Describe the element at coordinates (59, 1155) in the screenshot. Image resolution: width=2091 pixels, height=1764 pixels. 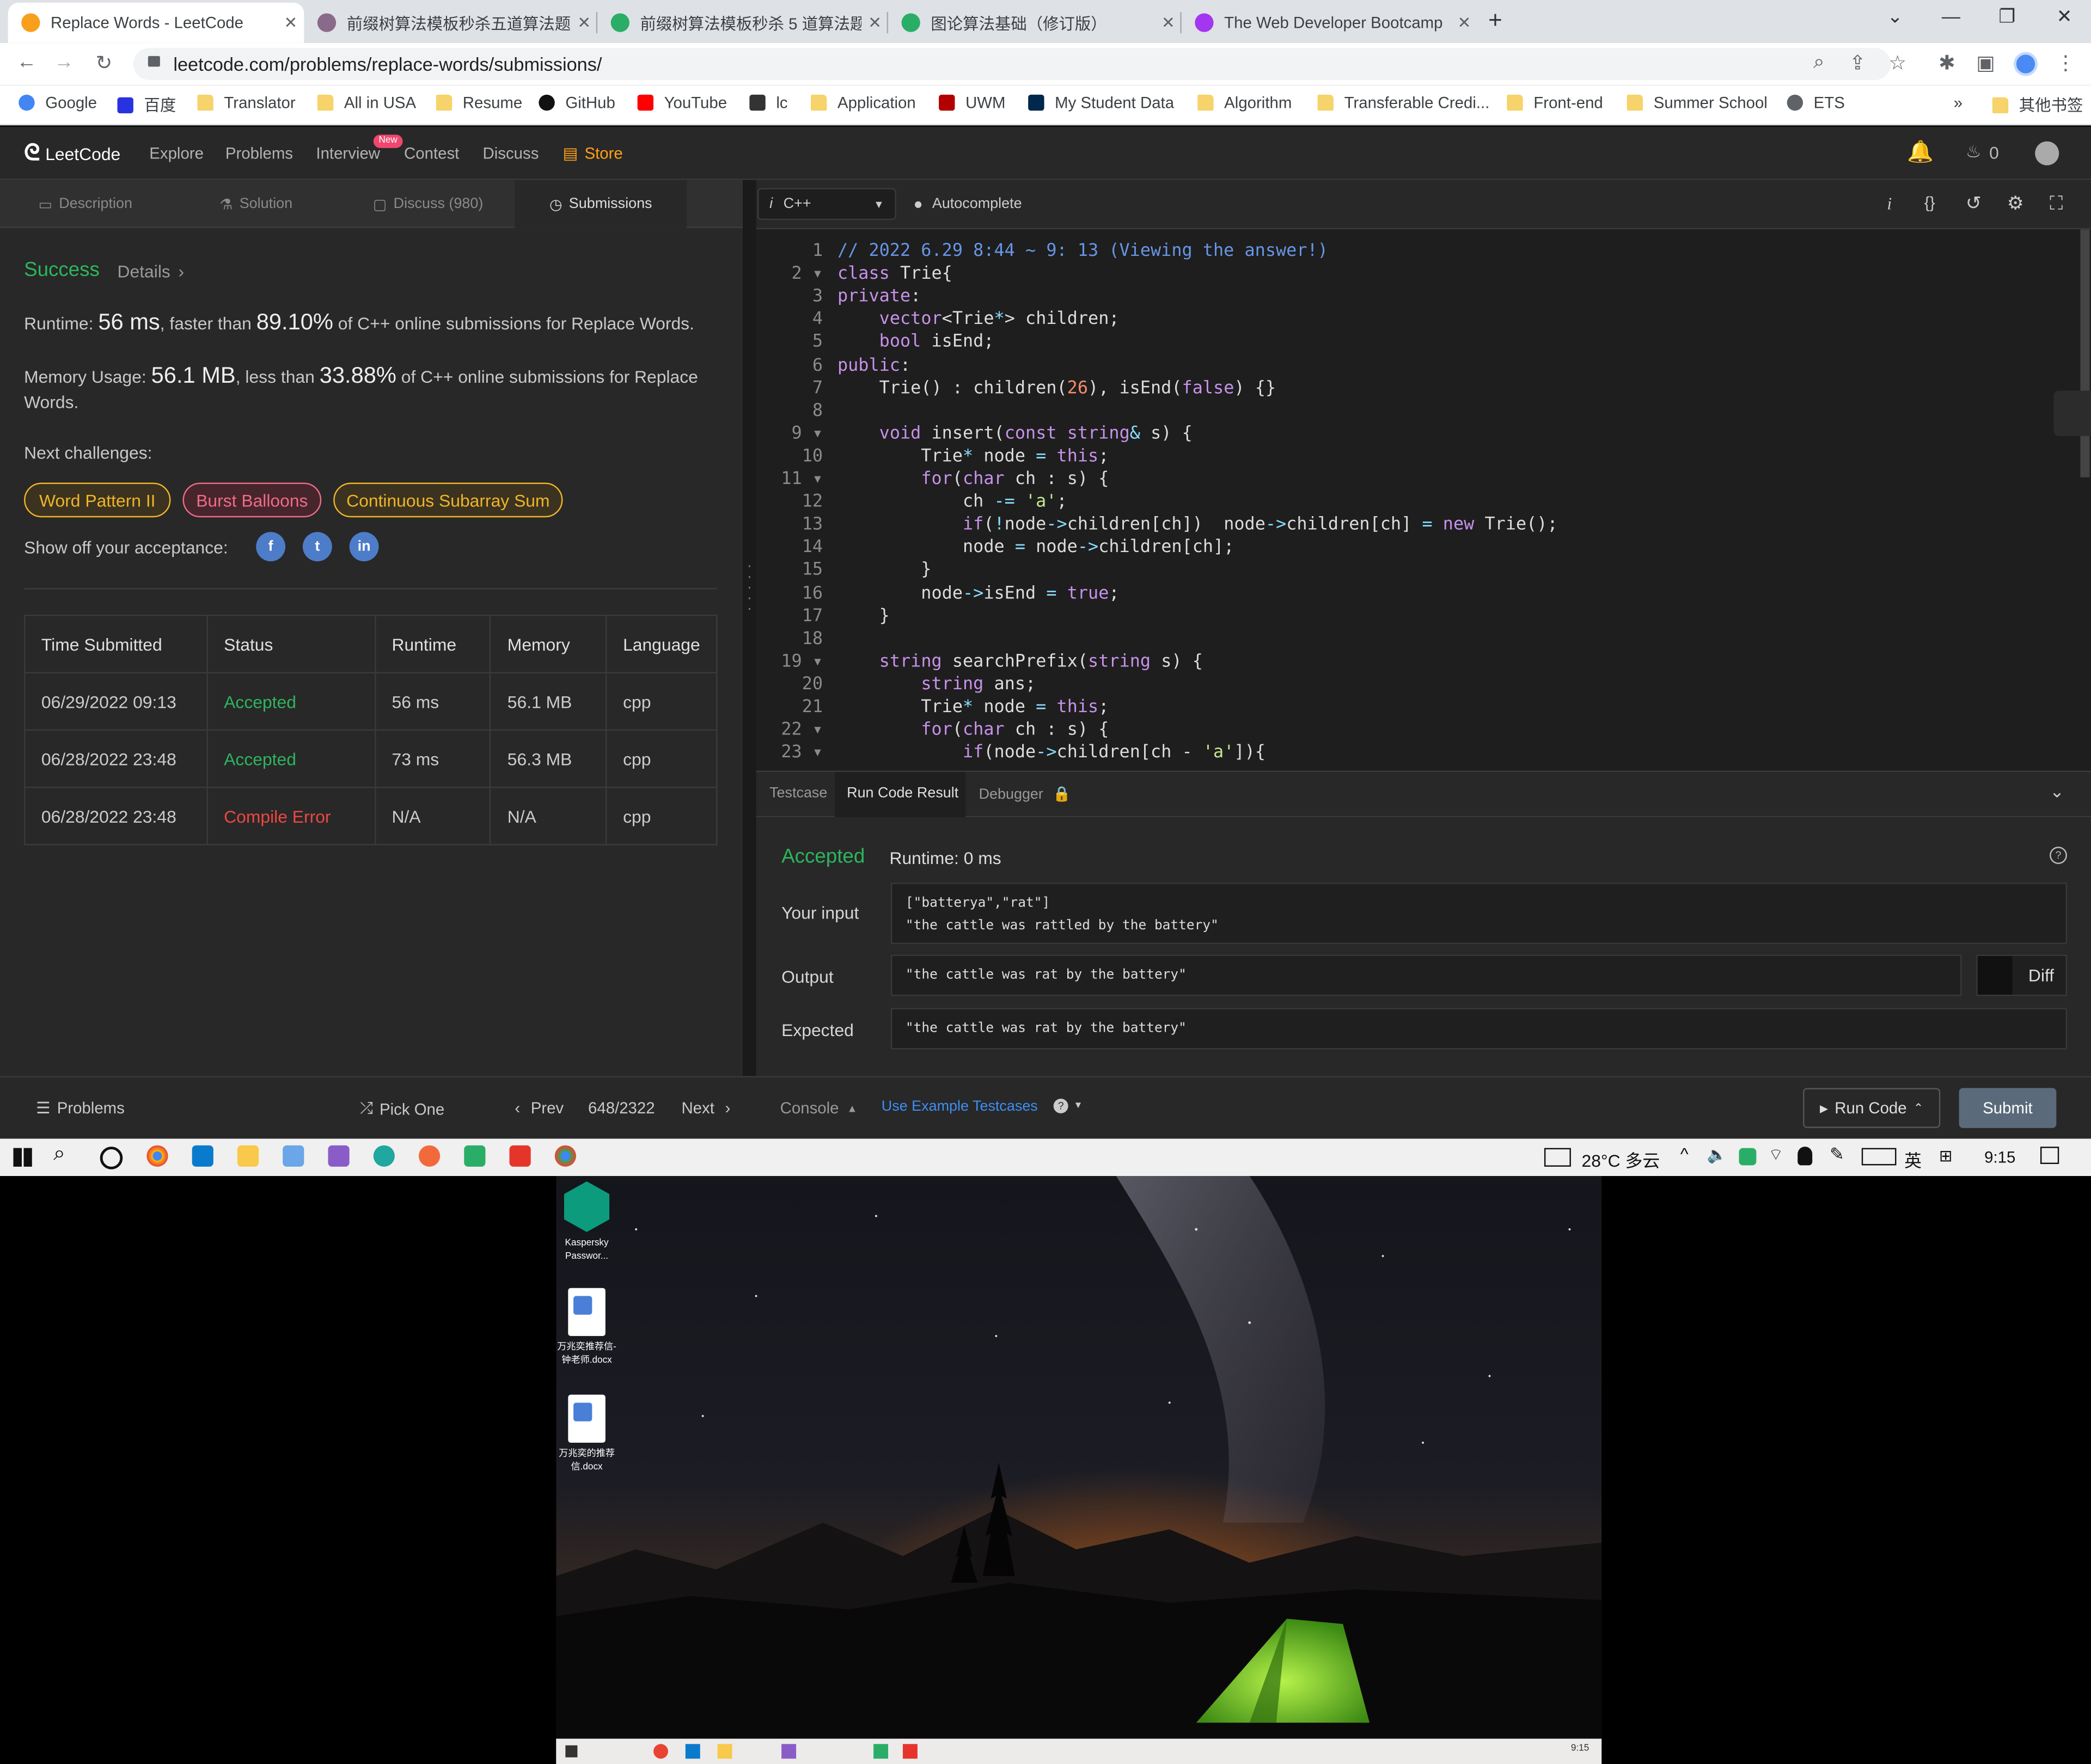
I see `search-icon: ⌕` at that location.